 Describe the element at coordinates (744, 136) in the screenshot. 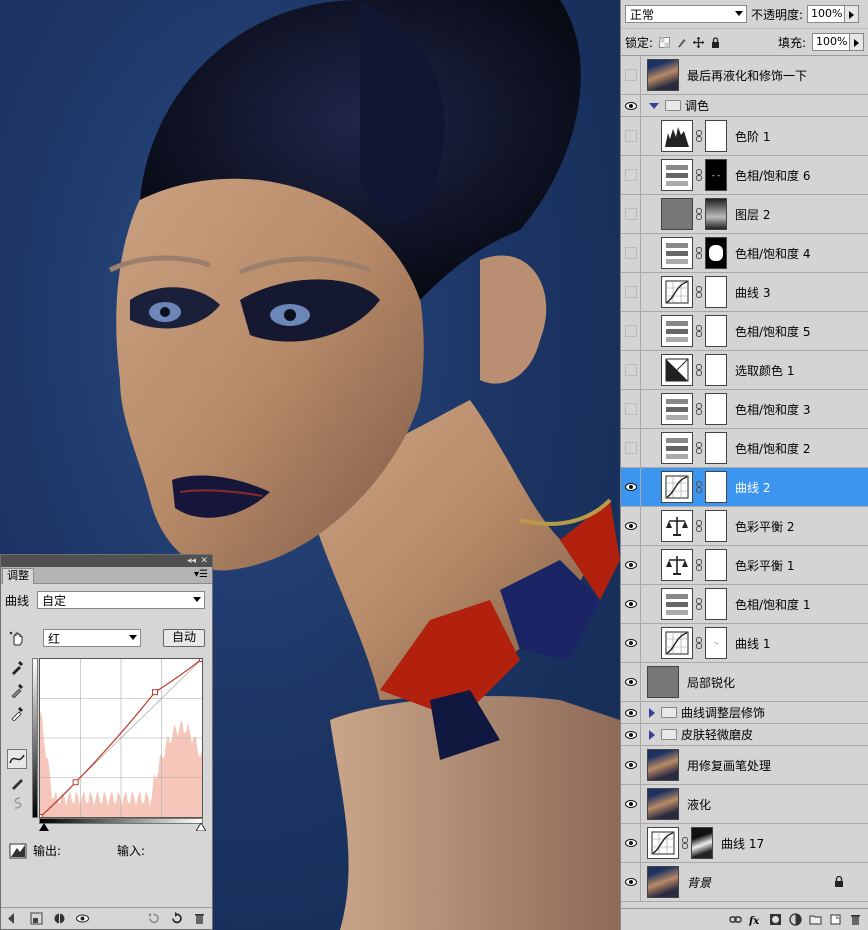

I see `layer-row: 色阶 1` at that location.